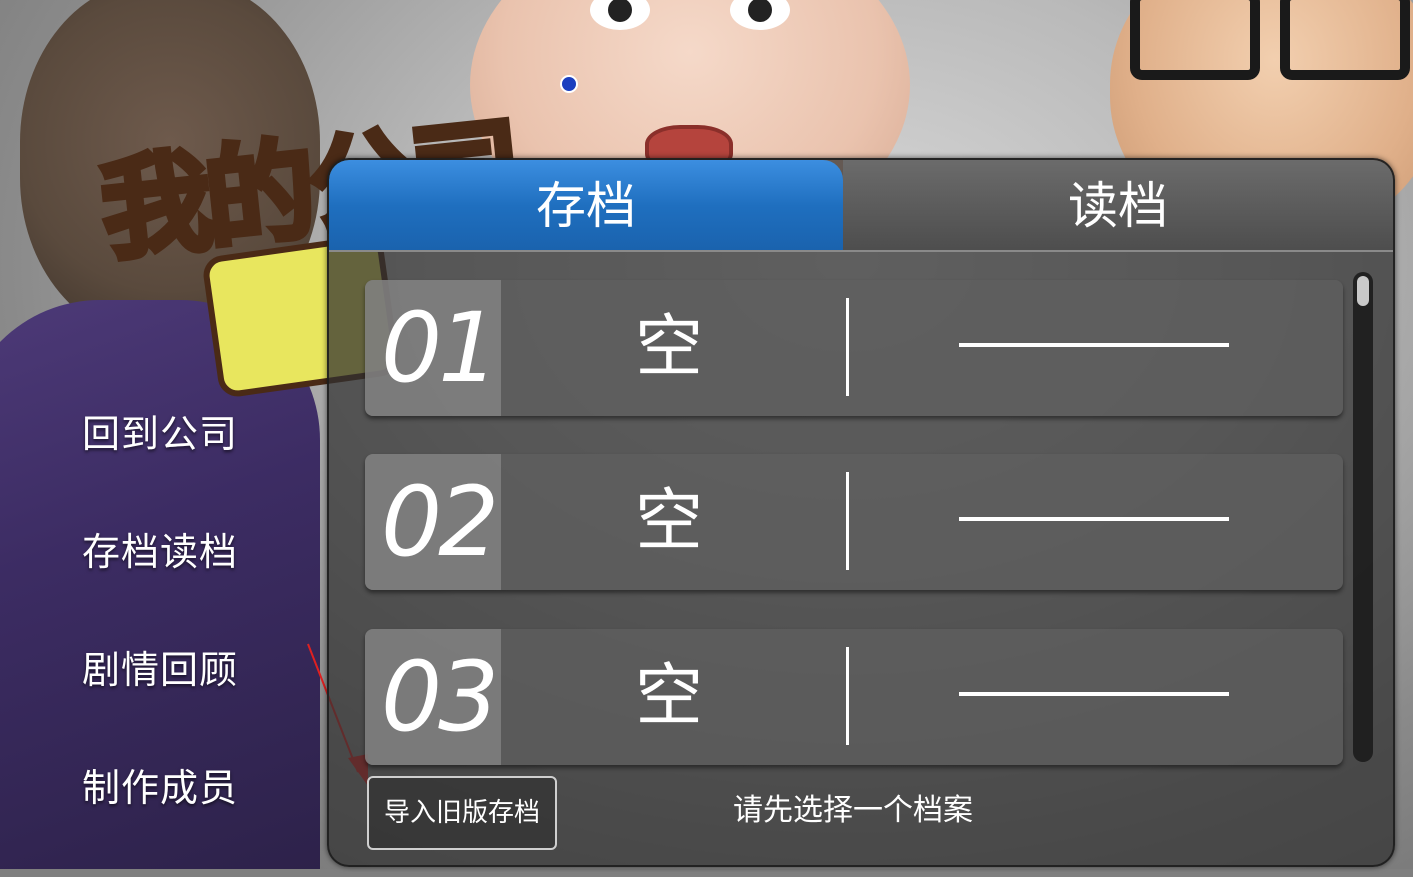  What do you see at coordinates (1363, 291) in the screenshot?
I see `scrollbar-thumb` at bounding box center [1363, 291].